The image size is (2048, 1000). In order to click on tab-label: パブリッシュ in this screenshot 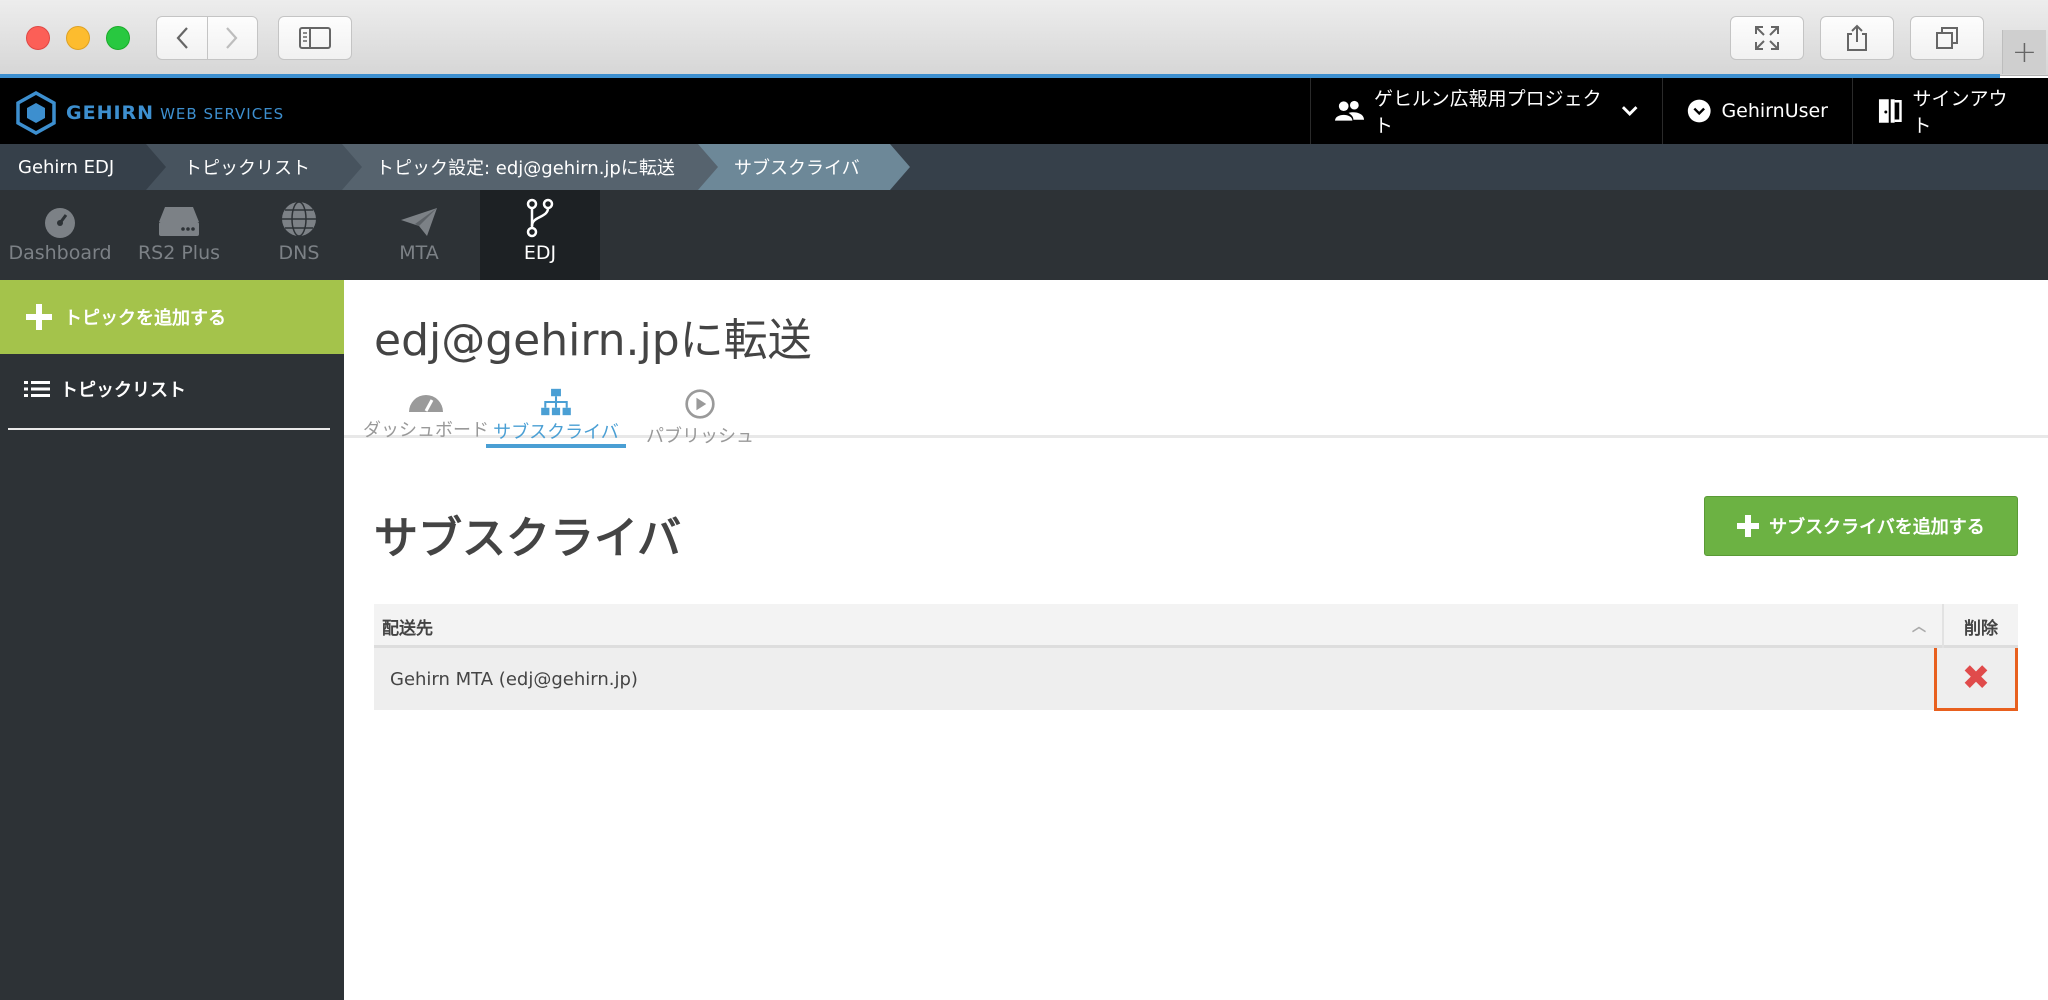, I will do `click(700, 436)`.